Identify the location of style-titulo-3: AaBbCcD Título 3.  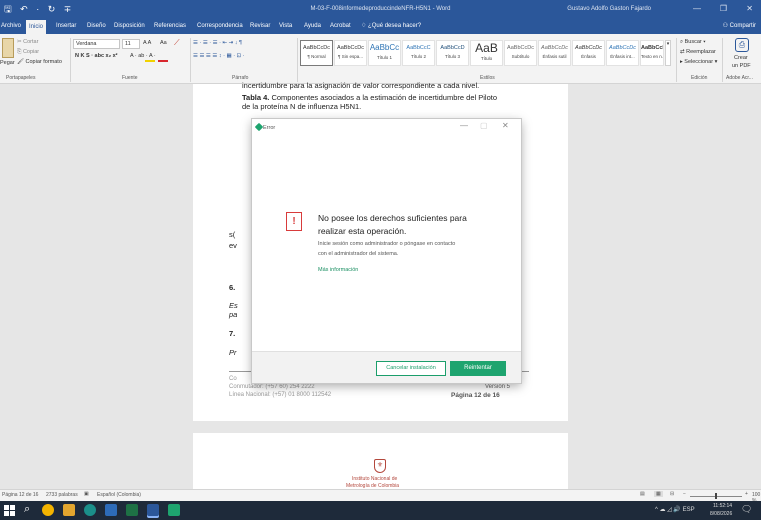
(452, 53).